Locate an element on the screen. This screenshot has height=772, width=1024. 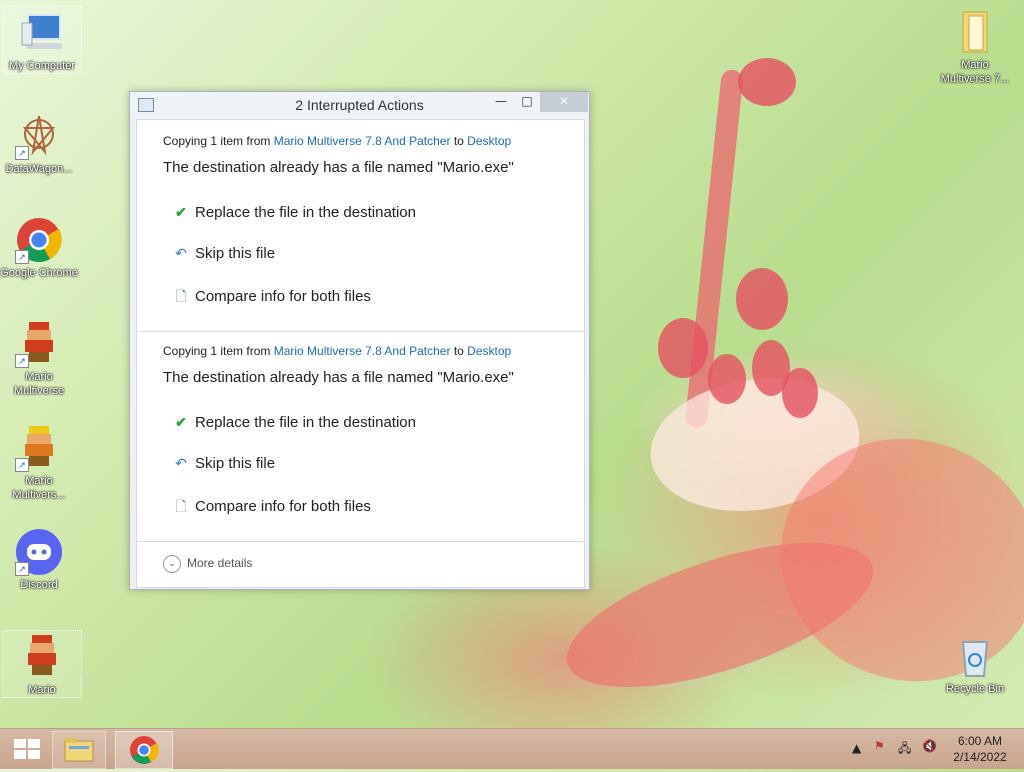
taskbar: ▲ ⚑ 🖧 🔇 6:00 AM 2/14/2022 is located at coordinates (512, 748).